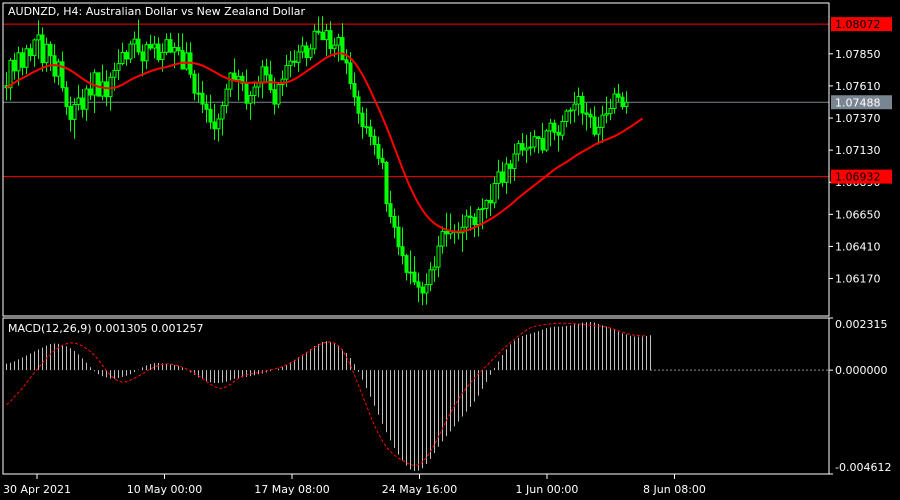 This screenshot has height=500, width=900. What do you see at coordinates (37, 489) in the screenshot?
I see `x-tick-label: 30 Apr 2021` at bounding box center [37, 489].